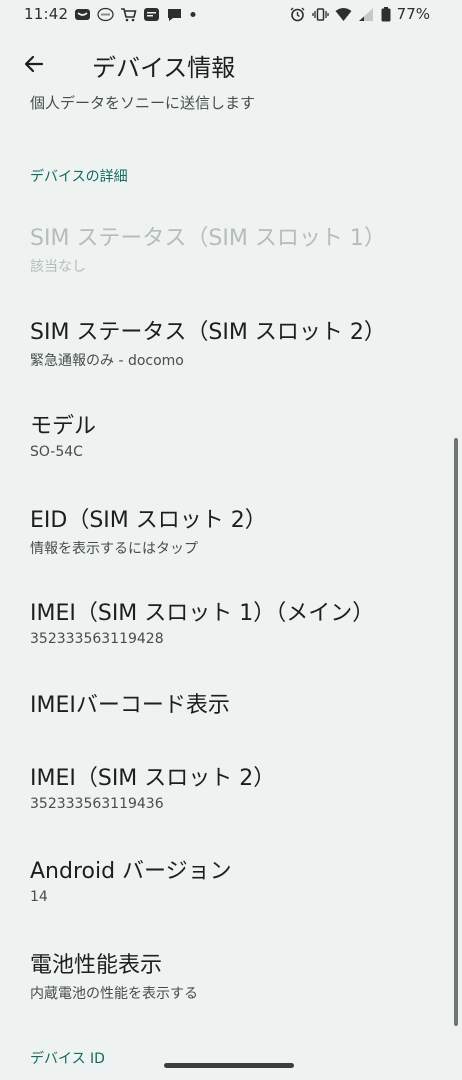 The width and height of the screenshot is (462, 1080). I want to click on item-imei-barcode: IMEIバーコード表示, so click(226, 724).